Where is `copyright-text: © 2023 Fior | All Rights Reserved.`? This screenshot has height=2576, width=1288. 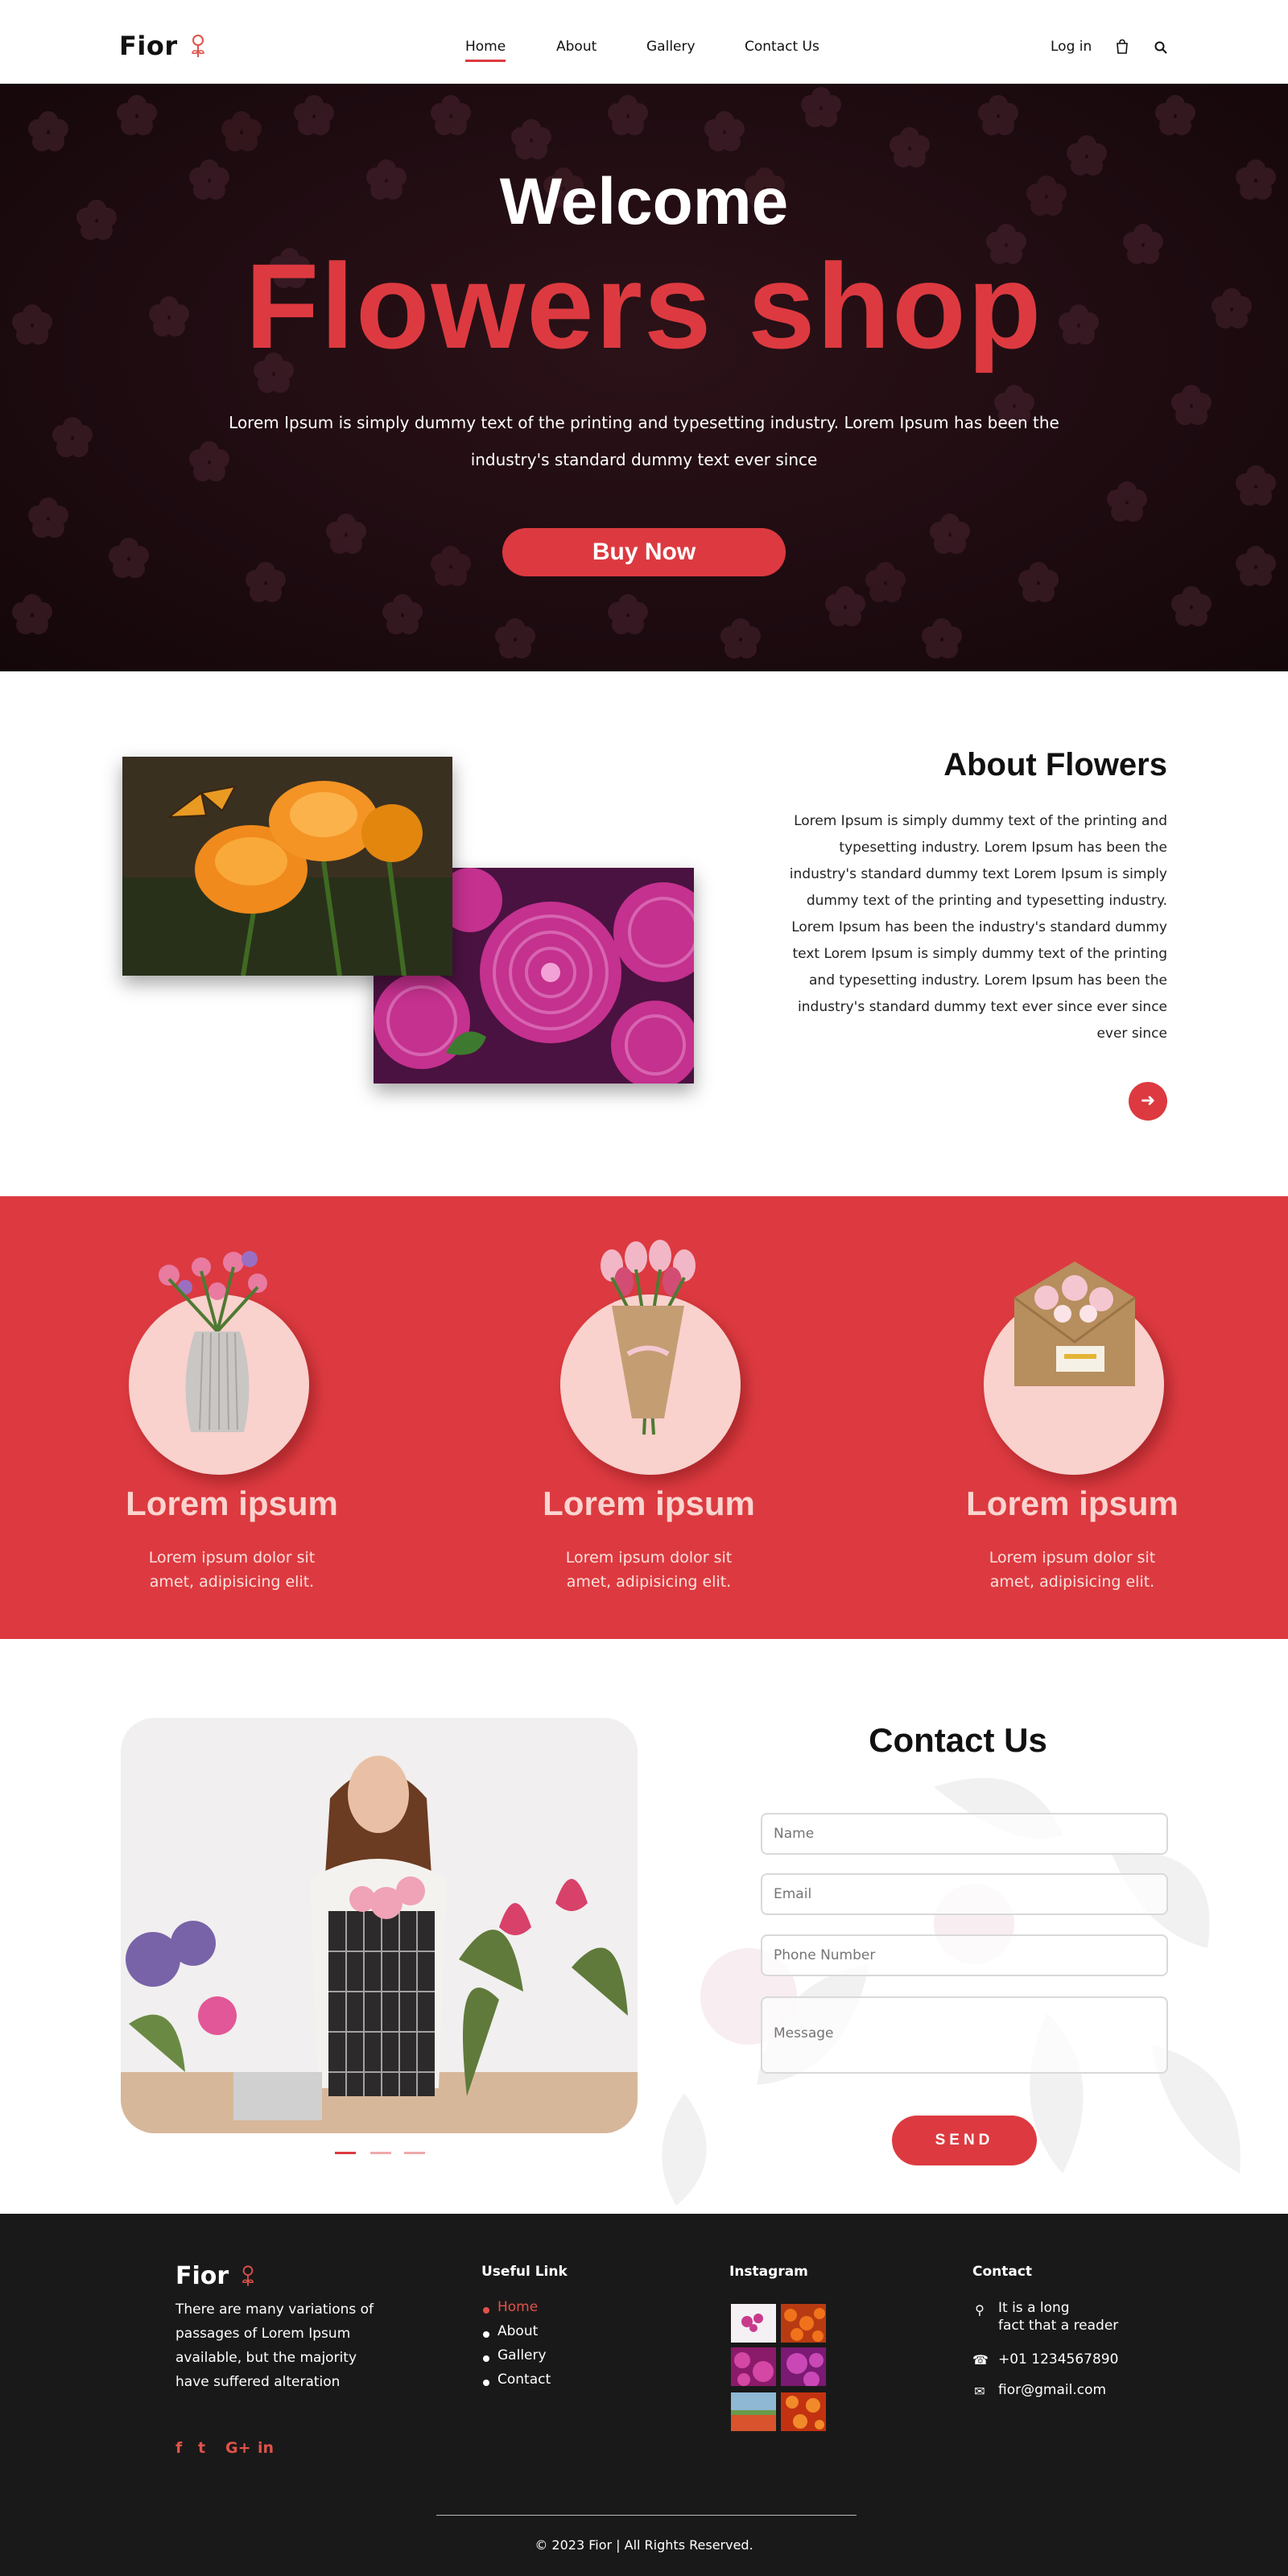
copyright-text: © 2023 Fior | All Rights Reserved. is located at coordinates (644, 2545).